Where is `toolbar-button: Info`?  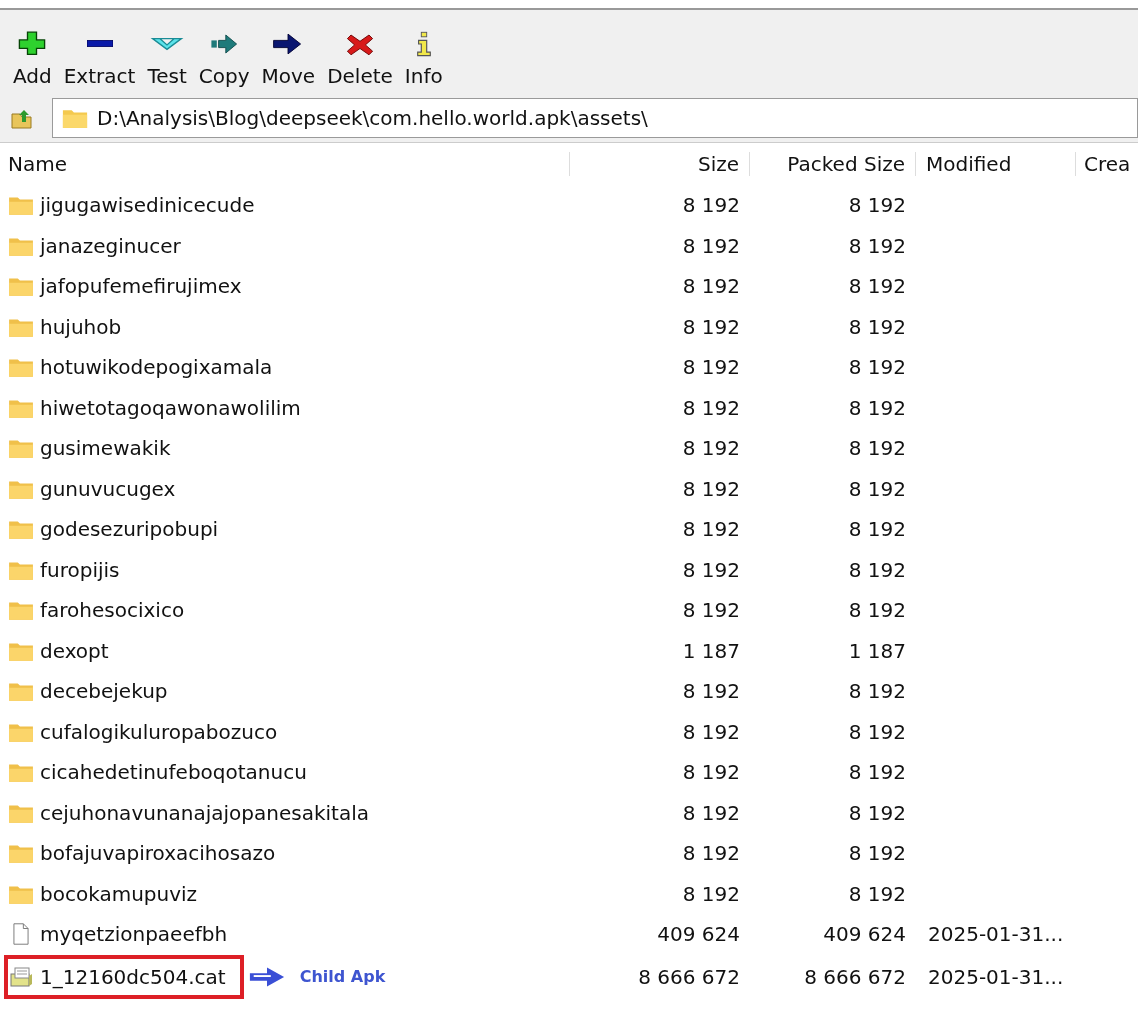 toolbar-button: Info is located at coordinates (423, 59).